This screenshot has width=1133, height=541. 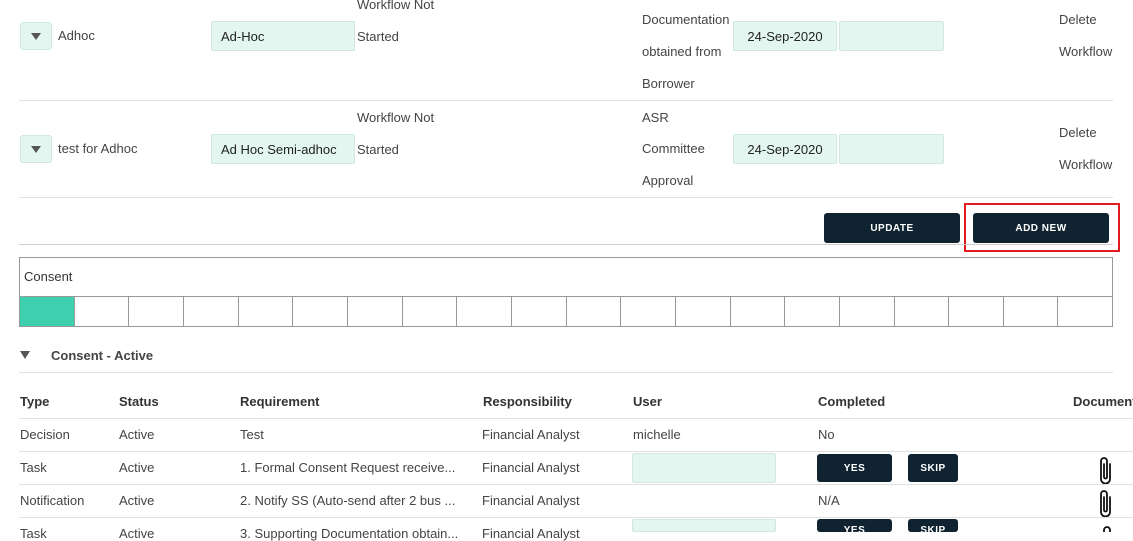 What do you see at coordinates (1041, 228) in the screenshot?
I see `add-new-button: ADD NEW` at bounding box center [1041, 228].